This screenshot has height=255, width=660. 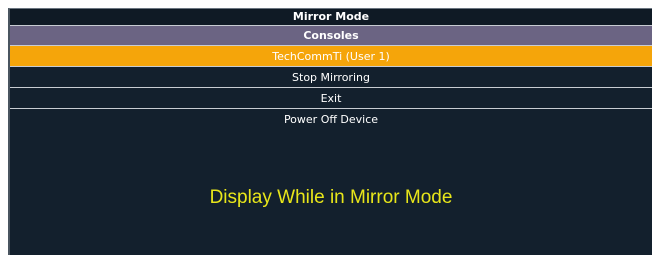 I want to click on menu-item-stop-mirroring: Stop Mirroring, so click(x=331, y=77).